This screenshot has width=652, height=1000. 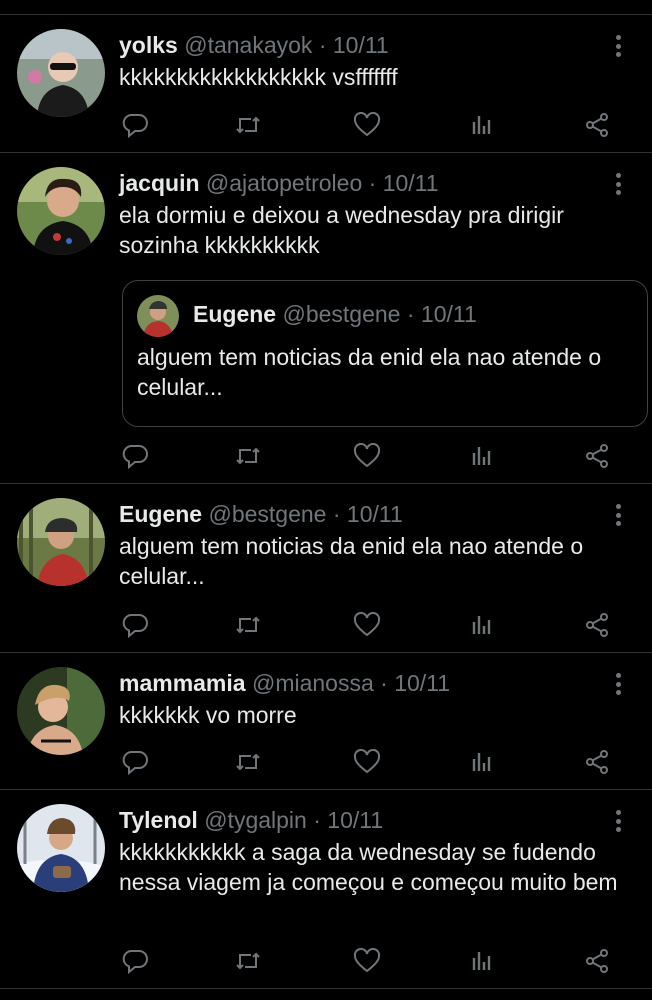 I want to click on author-name: Tylenol, so click(x=158, y=820).